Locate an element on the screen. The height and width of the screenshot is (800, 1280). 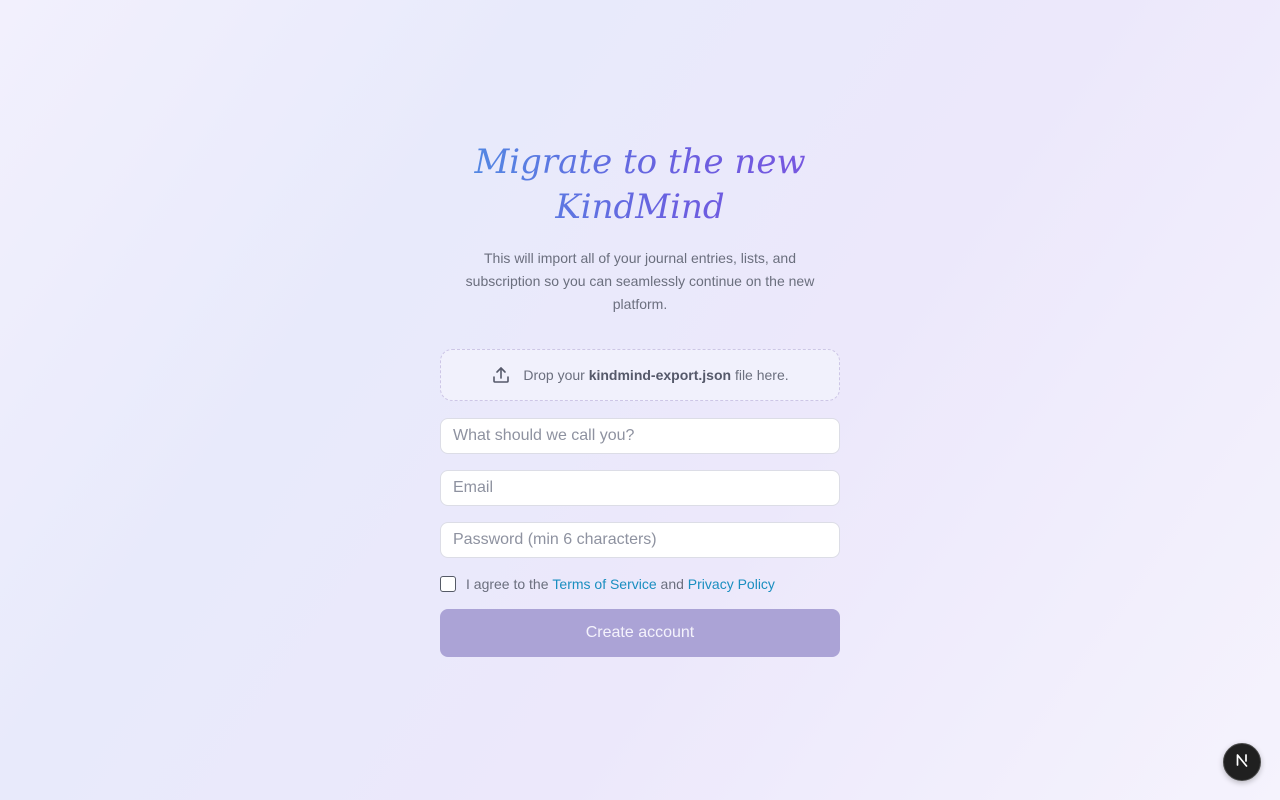
next-logo-icon is located at coordinates (1242, 762).